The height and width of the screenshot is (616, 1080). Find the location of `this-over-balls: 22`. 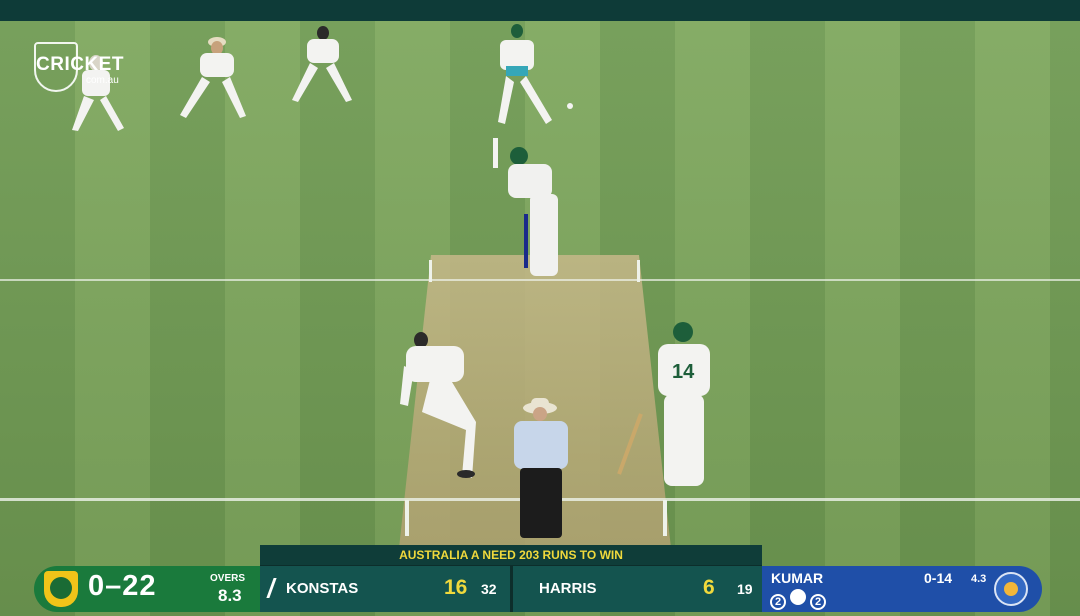

this-over-balls: 22 is located at coordinates (800, 599).